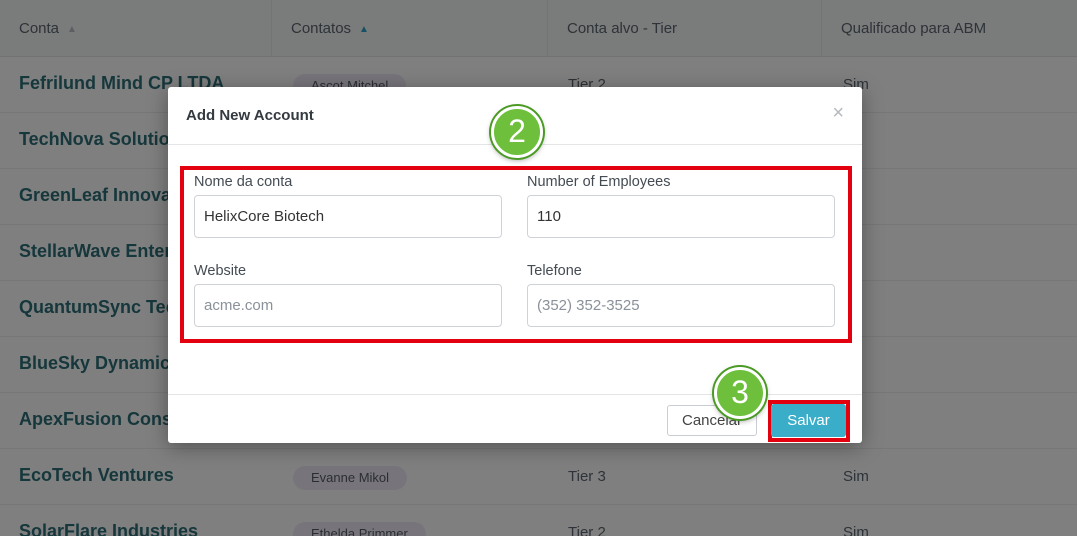  What do you see at coordinates (740, 393) in the screenshot?
I see `step-marker-3: 3` at bounding box center [740, 393].